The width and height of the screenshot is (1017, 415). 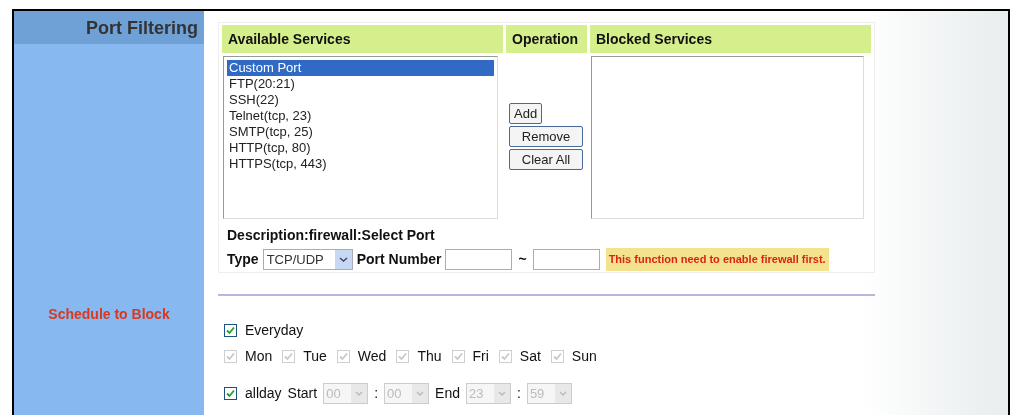 I want to click on checkbox-label: Everyday, so click(x=274, y=330).